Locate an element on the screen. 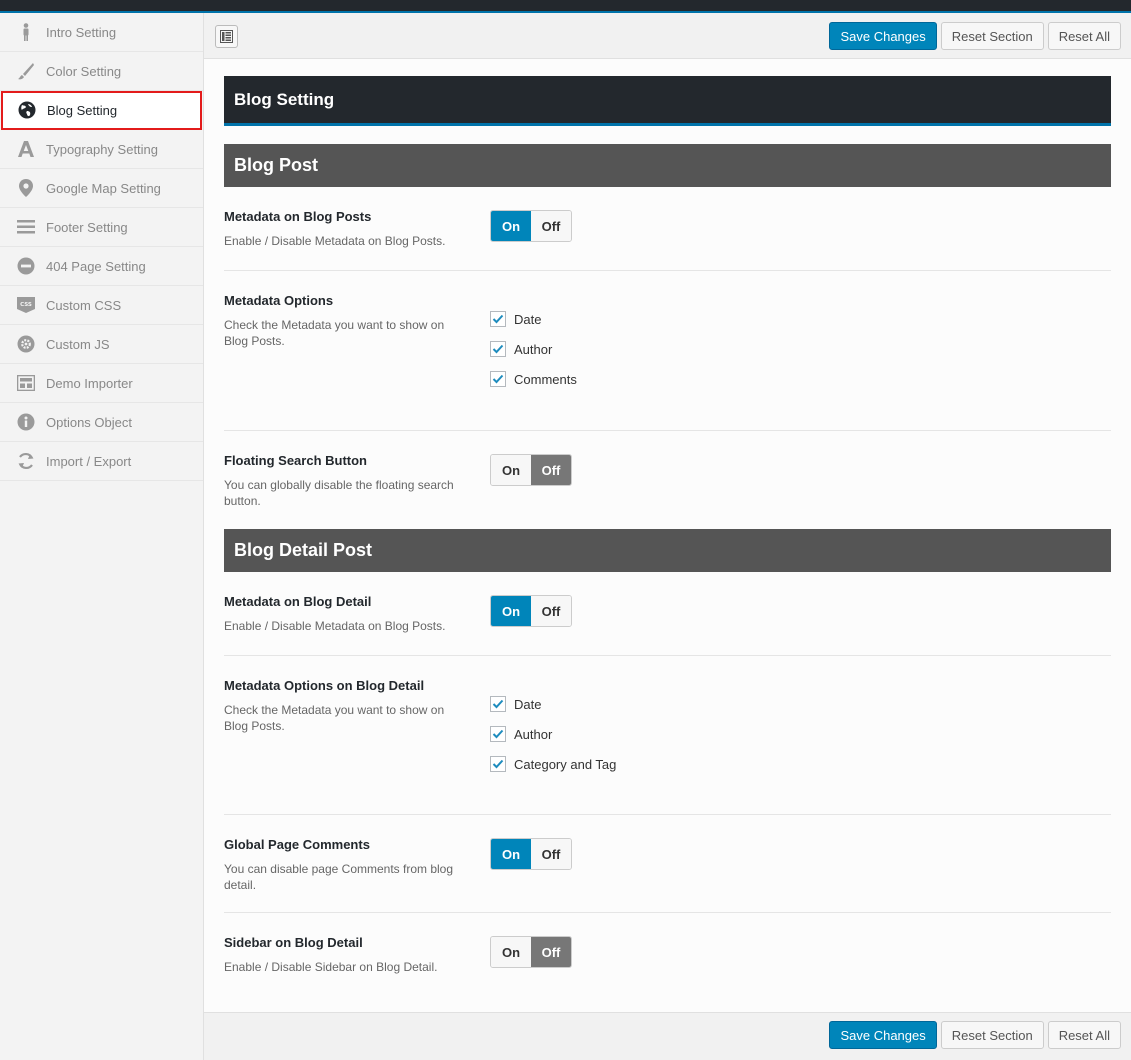 This screenshot has height=1060, width=1131. panel-layout-icon is located at coordinates (226, 36).